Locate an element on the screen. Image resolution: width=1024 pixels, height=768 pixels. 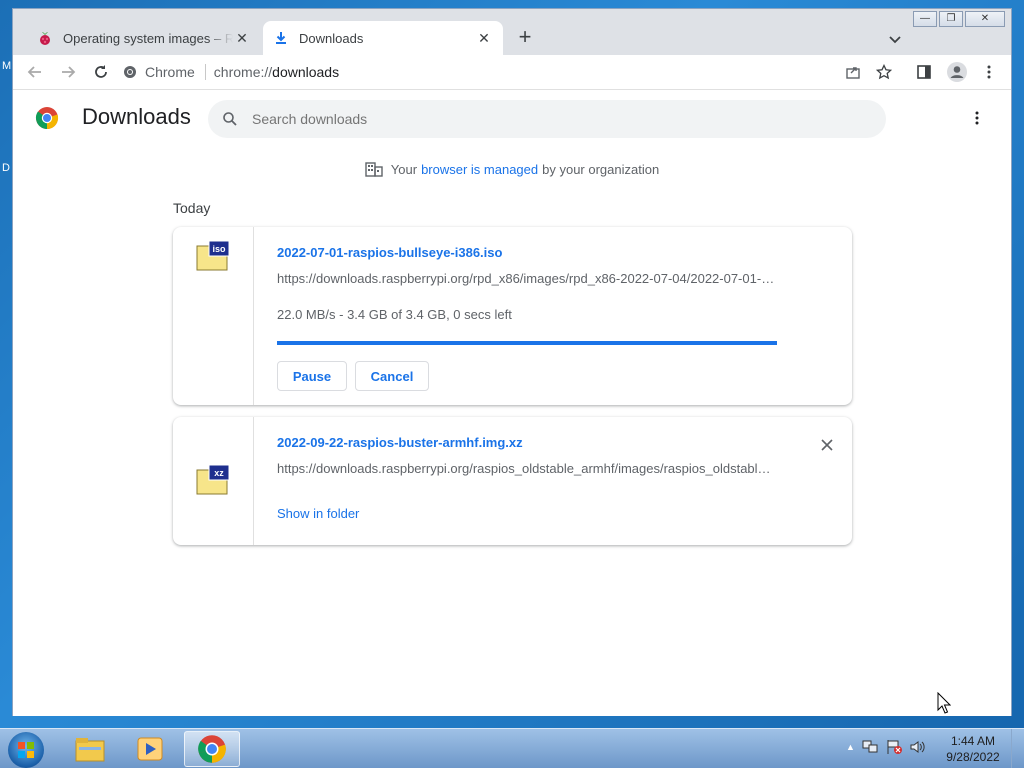
tab-search-chevron-icon is located at coordinates (895, 39).